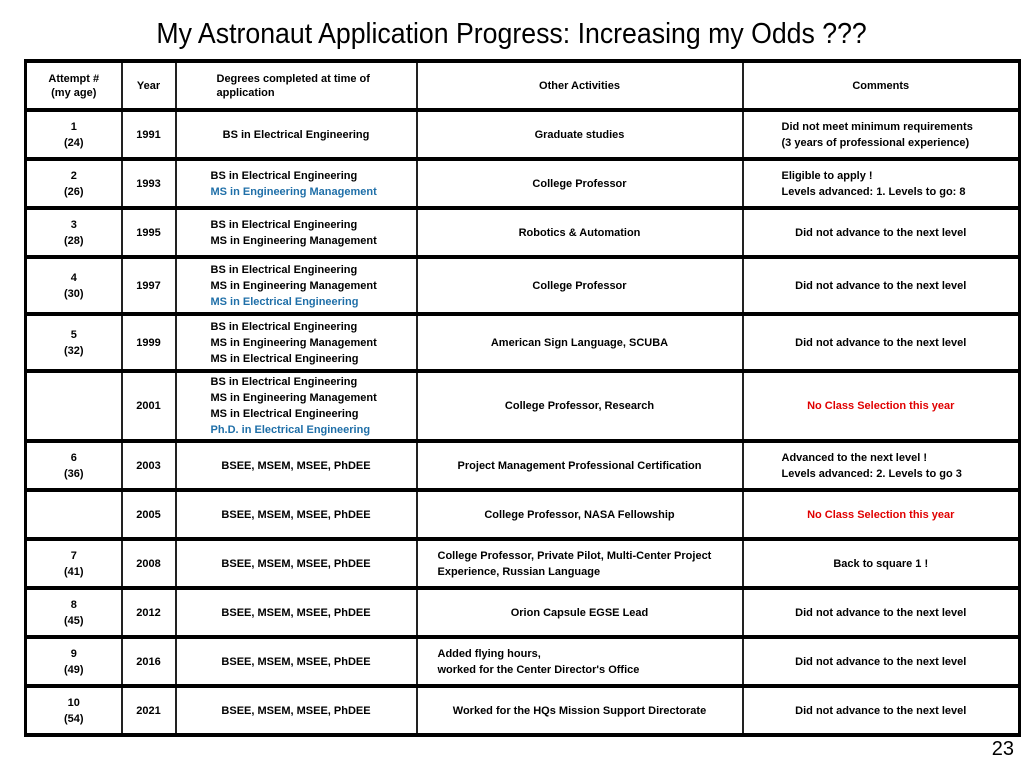 The width and height of the screenshot is (1024, 768). What do you see at coordinates (73, 334) in the screenshot?
I see `attempt-number: 5` at bounding box center [73, 334].